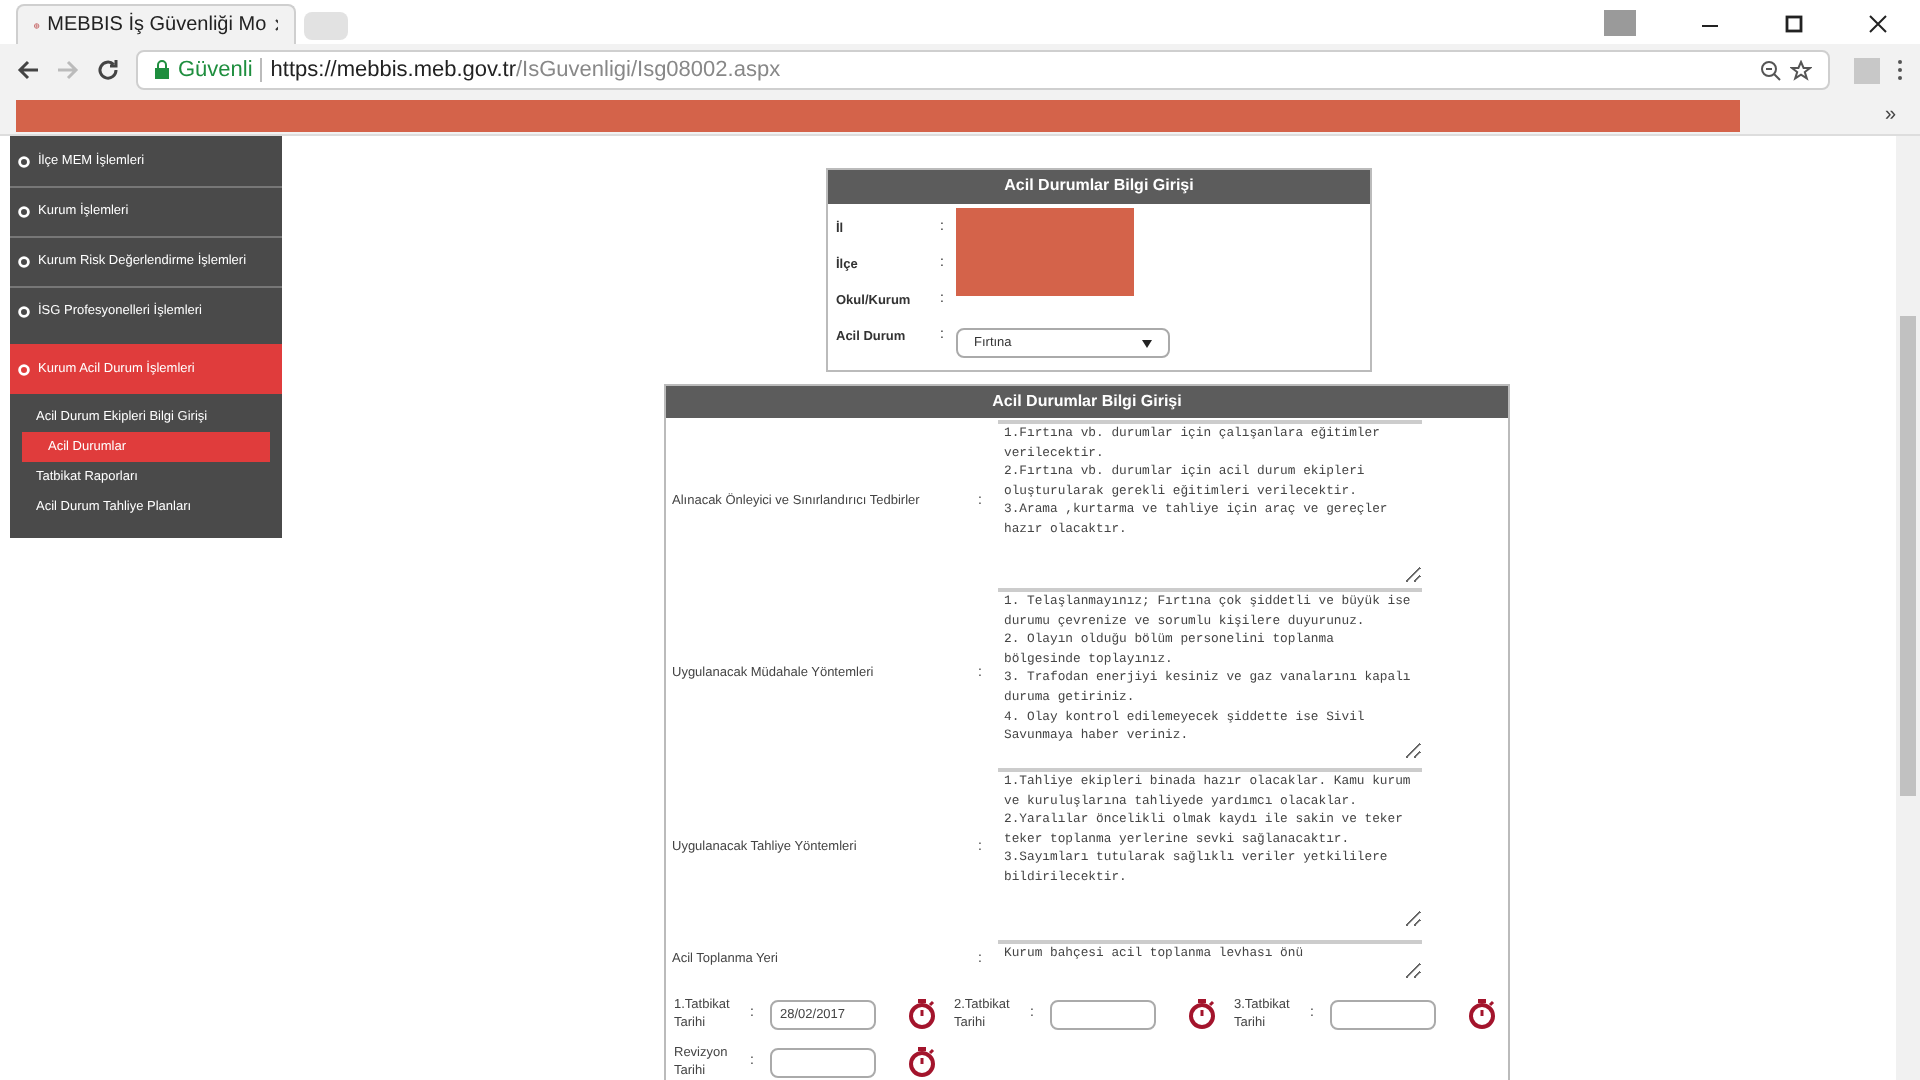 This screenshot has height=1080, width=1920. I want to click on caret-icon, so click(1147, 343).